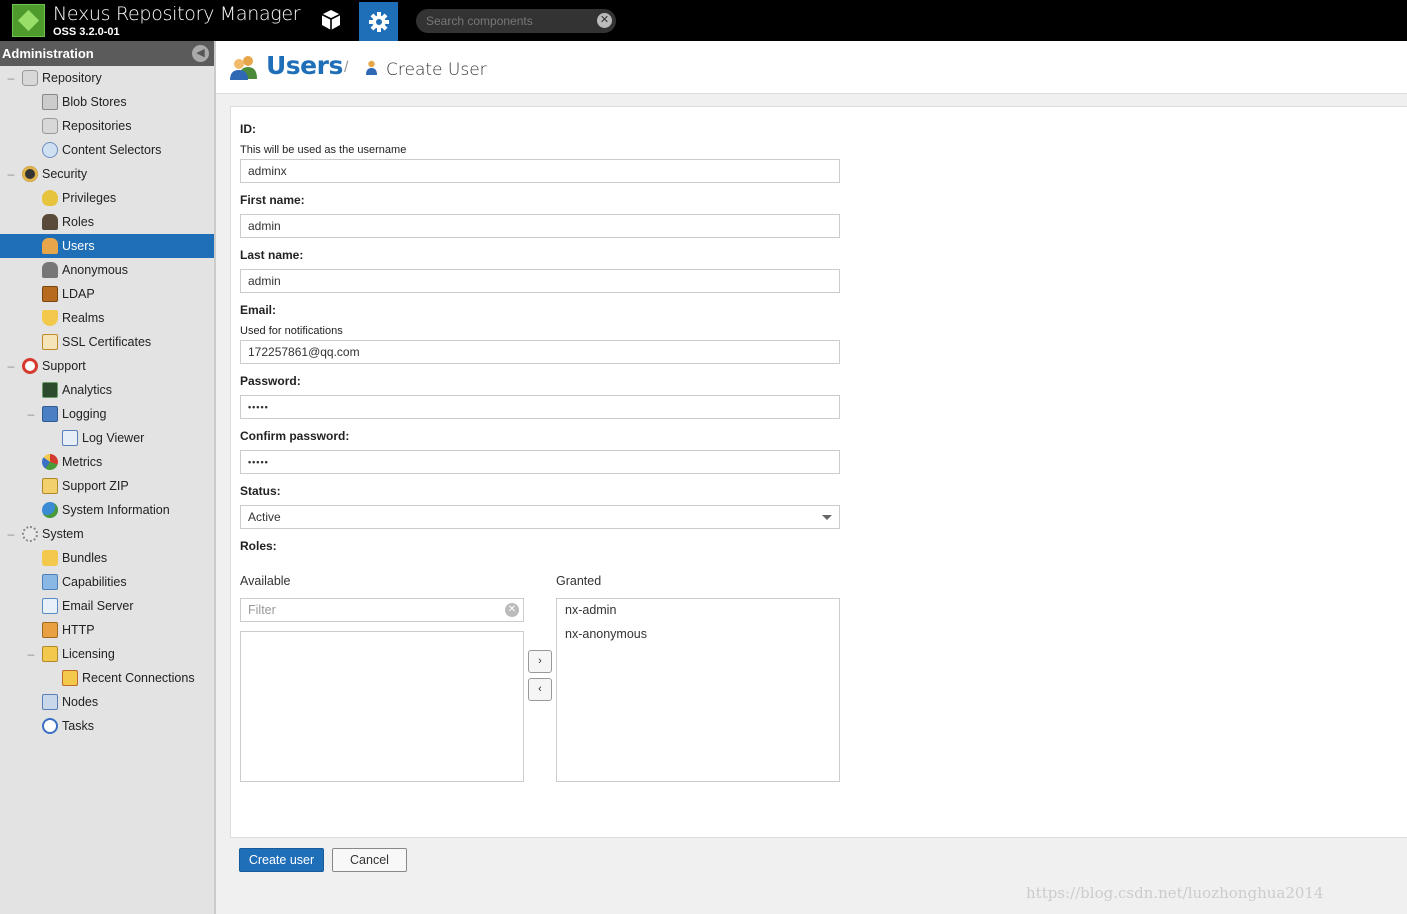 The height and width of the screenshot is (914, 1407). Describe the element at coordinates (304, 65) in the screenshot. I see `page-title: Users` at that location.